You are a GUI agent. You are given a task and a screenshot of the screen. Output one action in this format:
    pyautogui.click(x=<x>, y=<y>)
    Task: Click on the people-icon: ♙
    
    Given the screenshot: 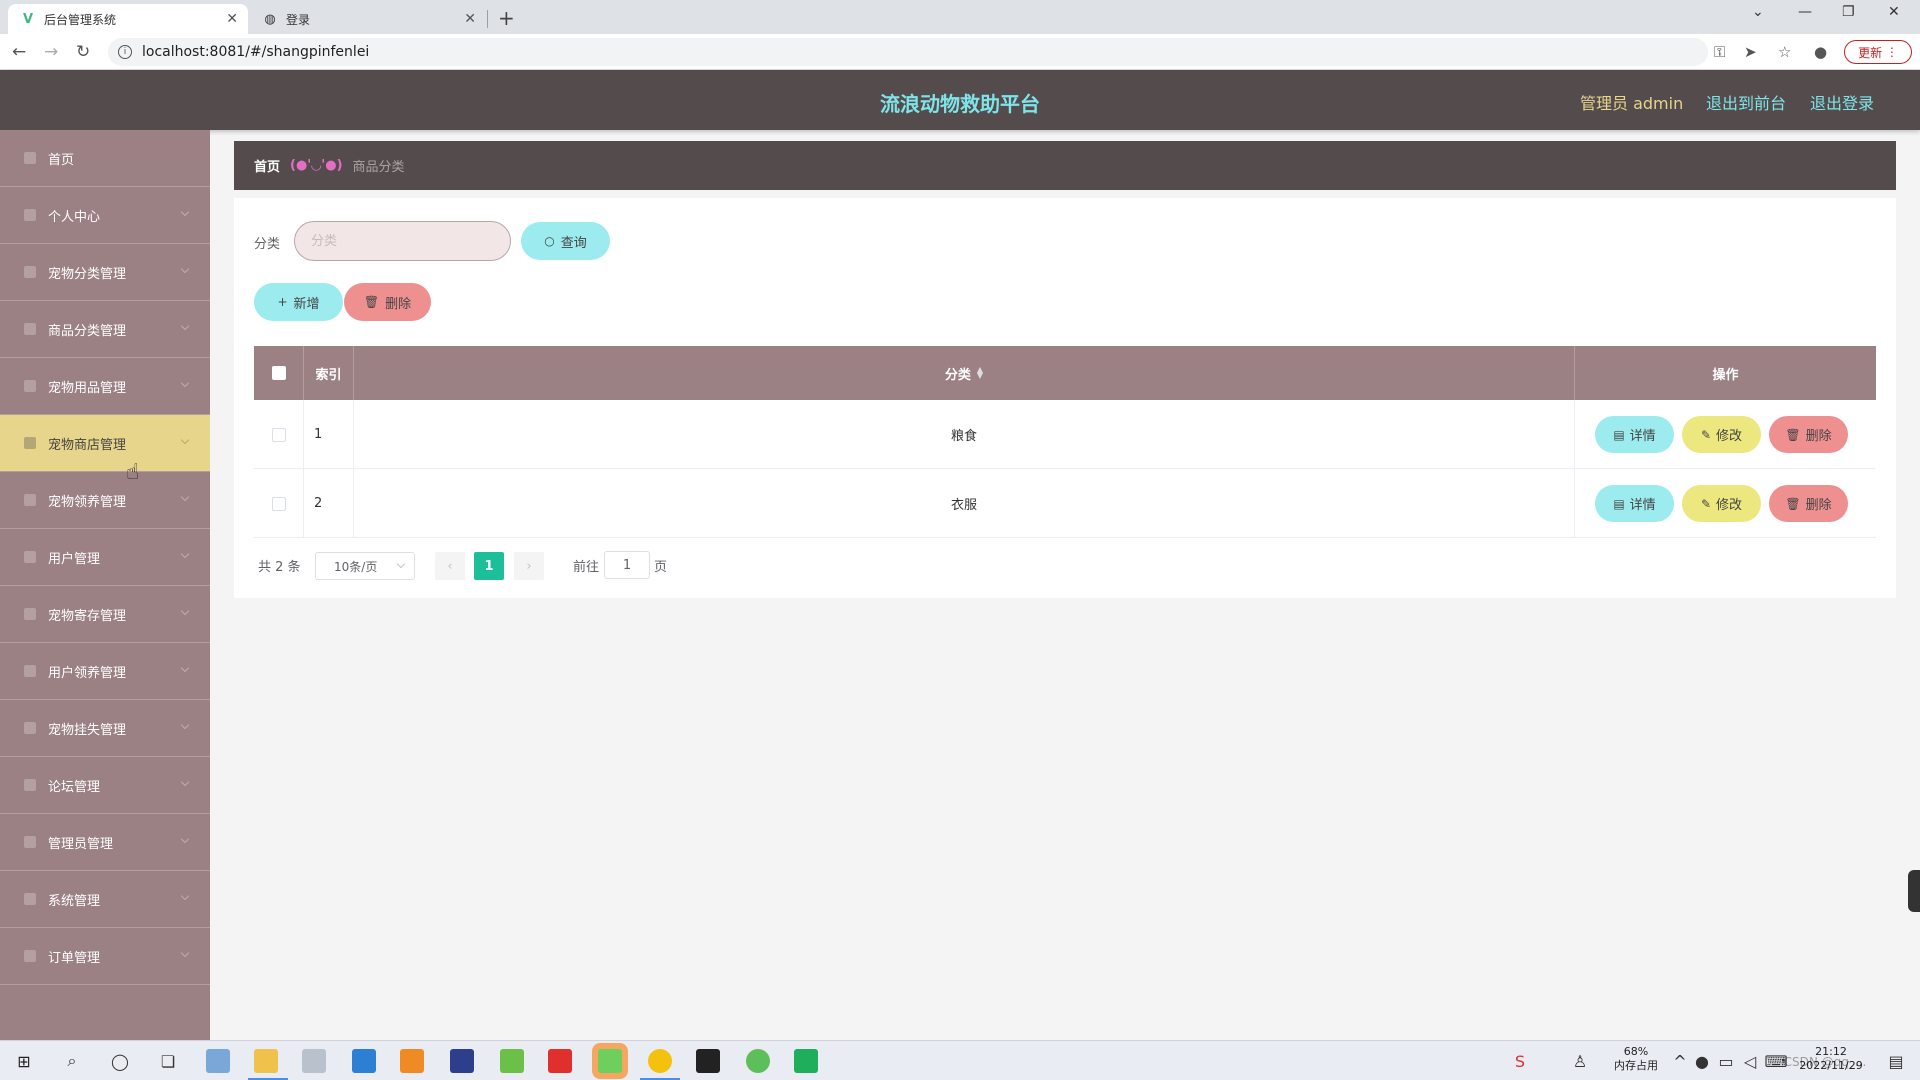 What is the action you would take?
    pyautogui.click(x=1580, y=1061)
    